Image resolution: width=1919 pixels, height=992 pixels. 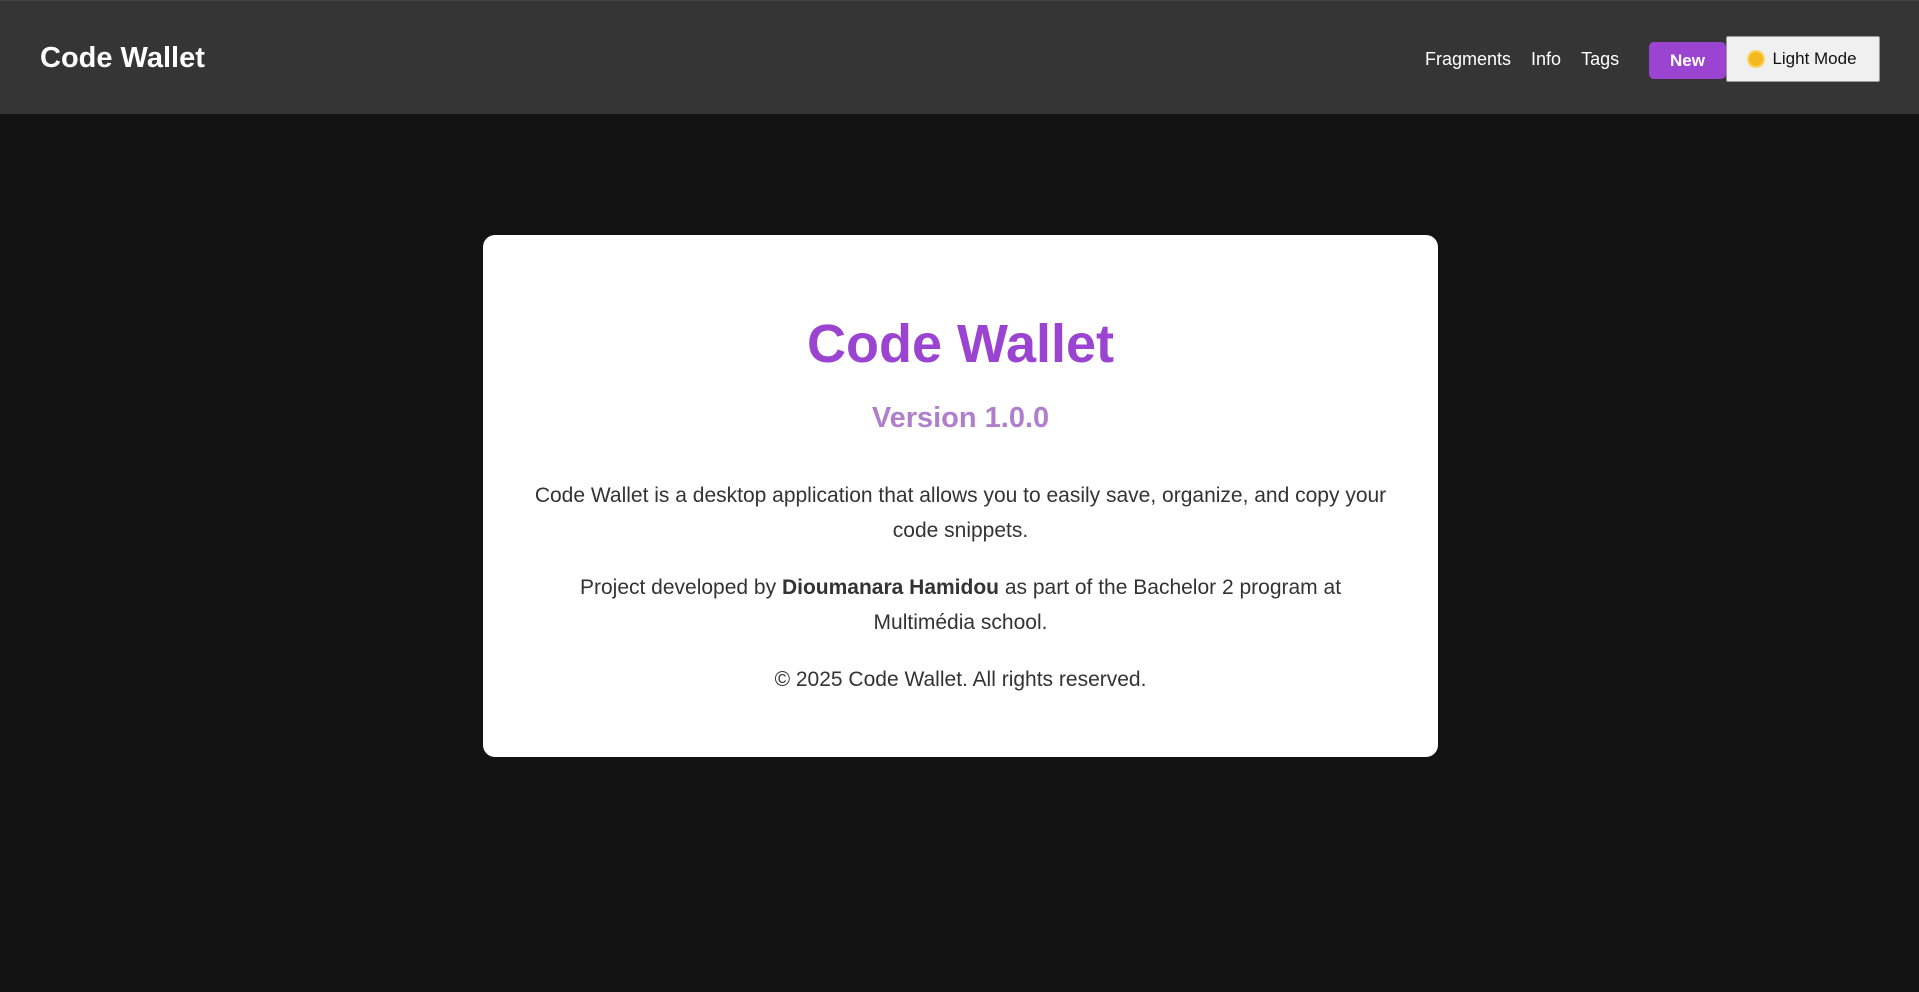 I want to click on version-label: Version 1.0.0, so click(x=960, y=418).